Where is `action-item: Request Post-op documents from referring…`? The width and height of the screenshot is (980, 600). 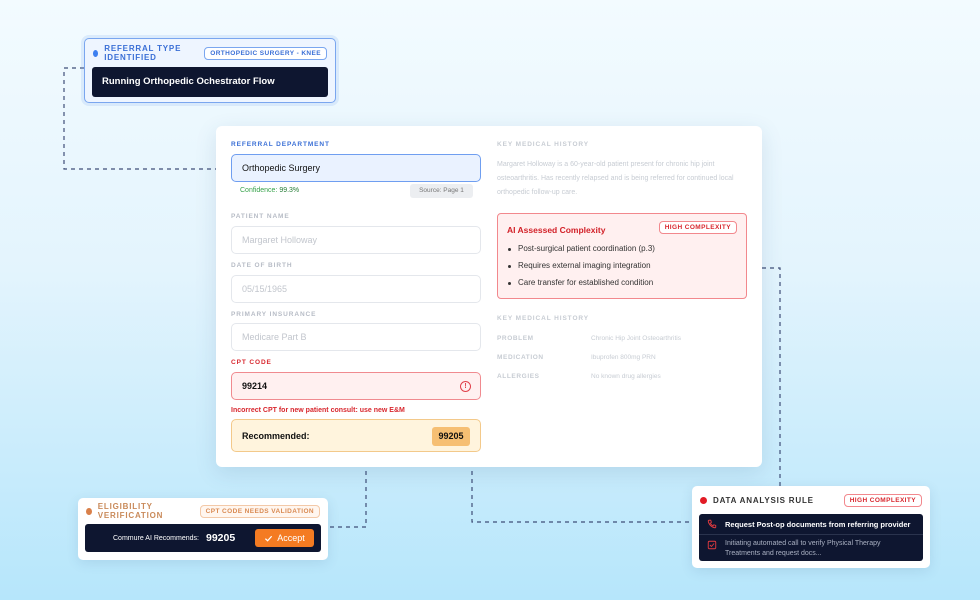 action-item: Request Post-op documents from referring… is located at coordinates (811, 524).